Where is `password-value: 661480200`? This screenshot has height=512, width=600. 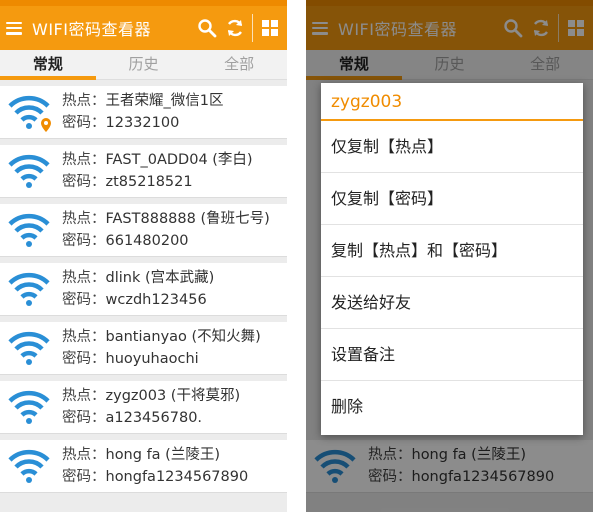 password-value: 661480200 is located at coordinates (147, 241).